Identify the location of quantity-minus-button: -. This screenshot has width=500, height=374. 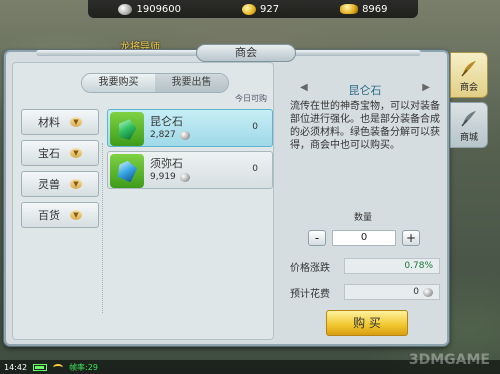
(317, 238).